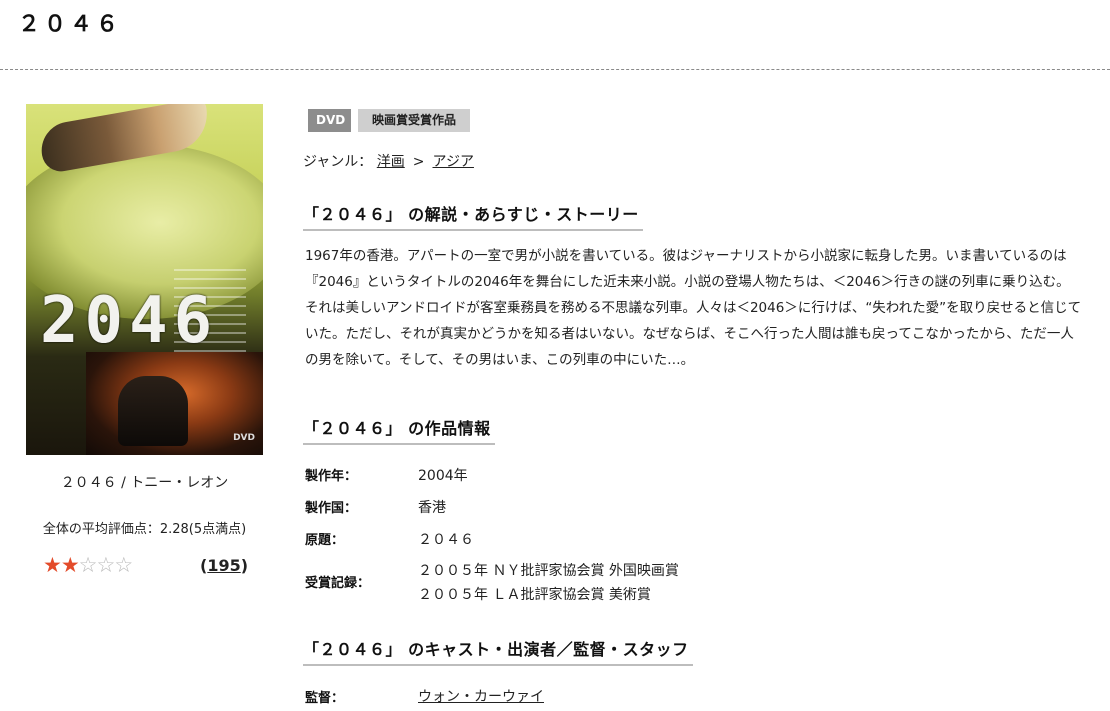 The height and width of the screenshot is (711, 1110). What do you see at coordinates (325, 698) in the screenshot?
I see `director-label: 監督：` at bounding box center [325, 698].